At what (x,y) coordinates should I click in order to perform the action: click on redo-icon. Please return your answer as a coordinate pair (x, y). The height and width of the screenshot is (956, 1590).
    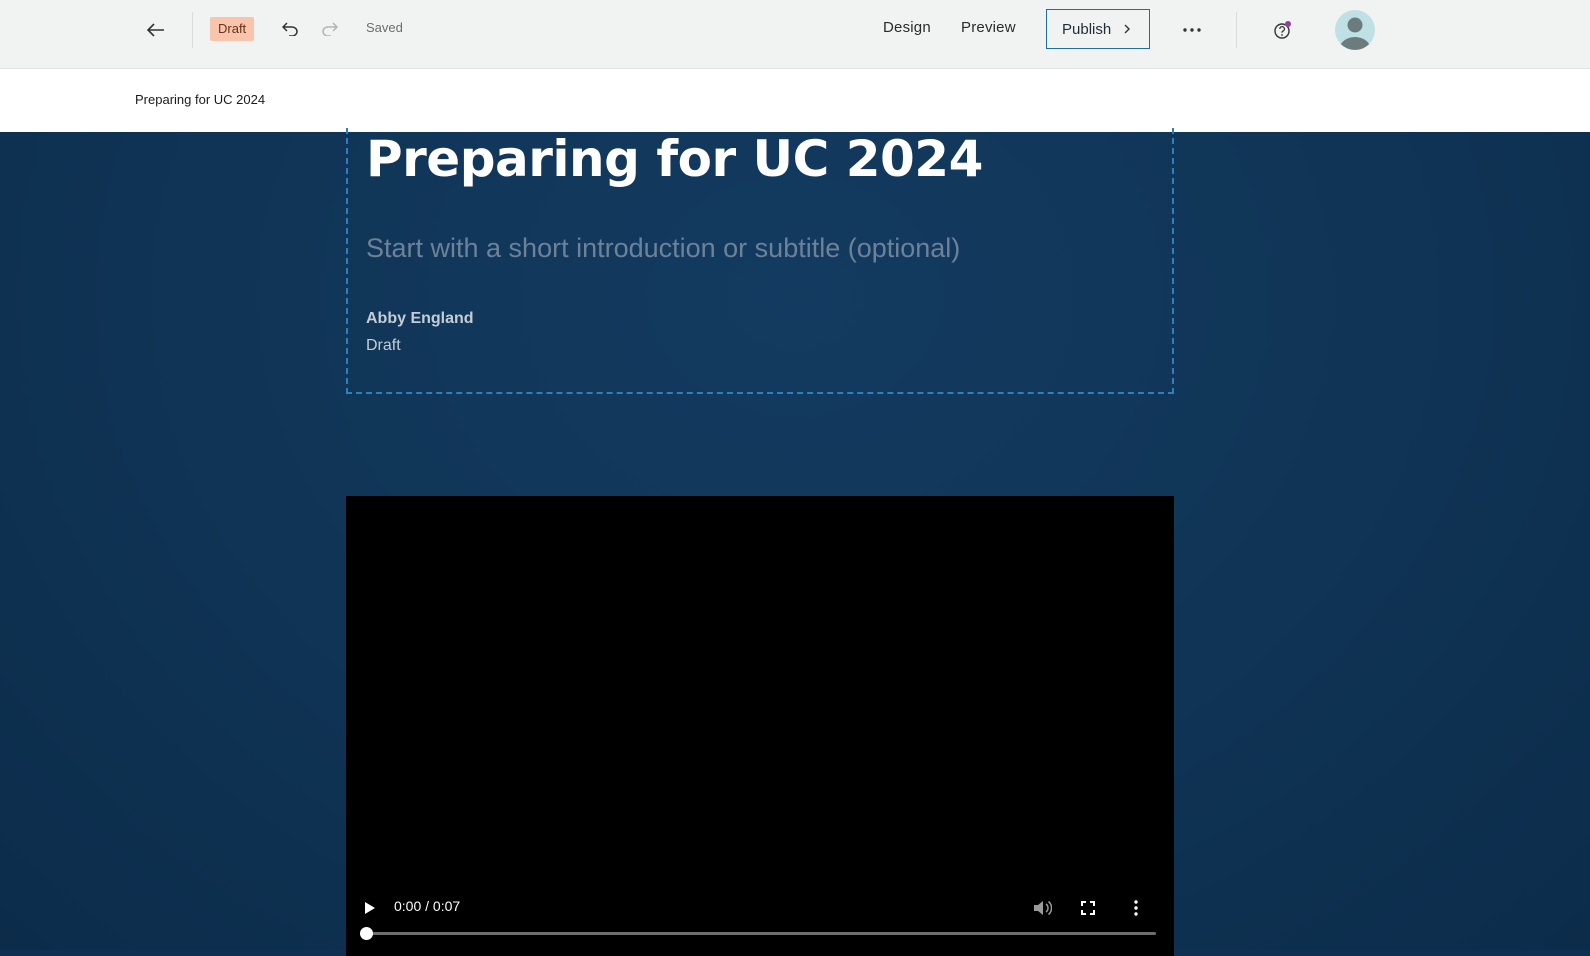
    Looking at the image, I should click on (330, 29).